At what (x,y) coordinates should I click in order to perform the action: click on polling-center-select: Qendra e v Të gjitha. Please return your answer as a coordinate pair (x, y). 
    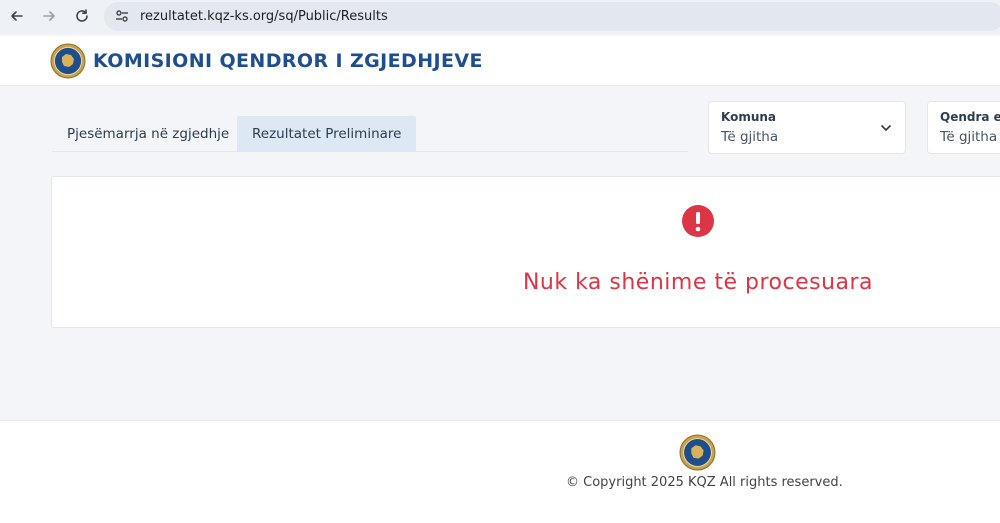
    Looking at the image, I should click on (963, 127).